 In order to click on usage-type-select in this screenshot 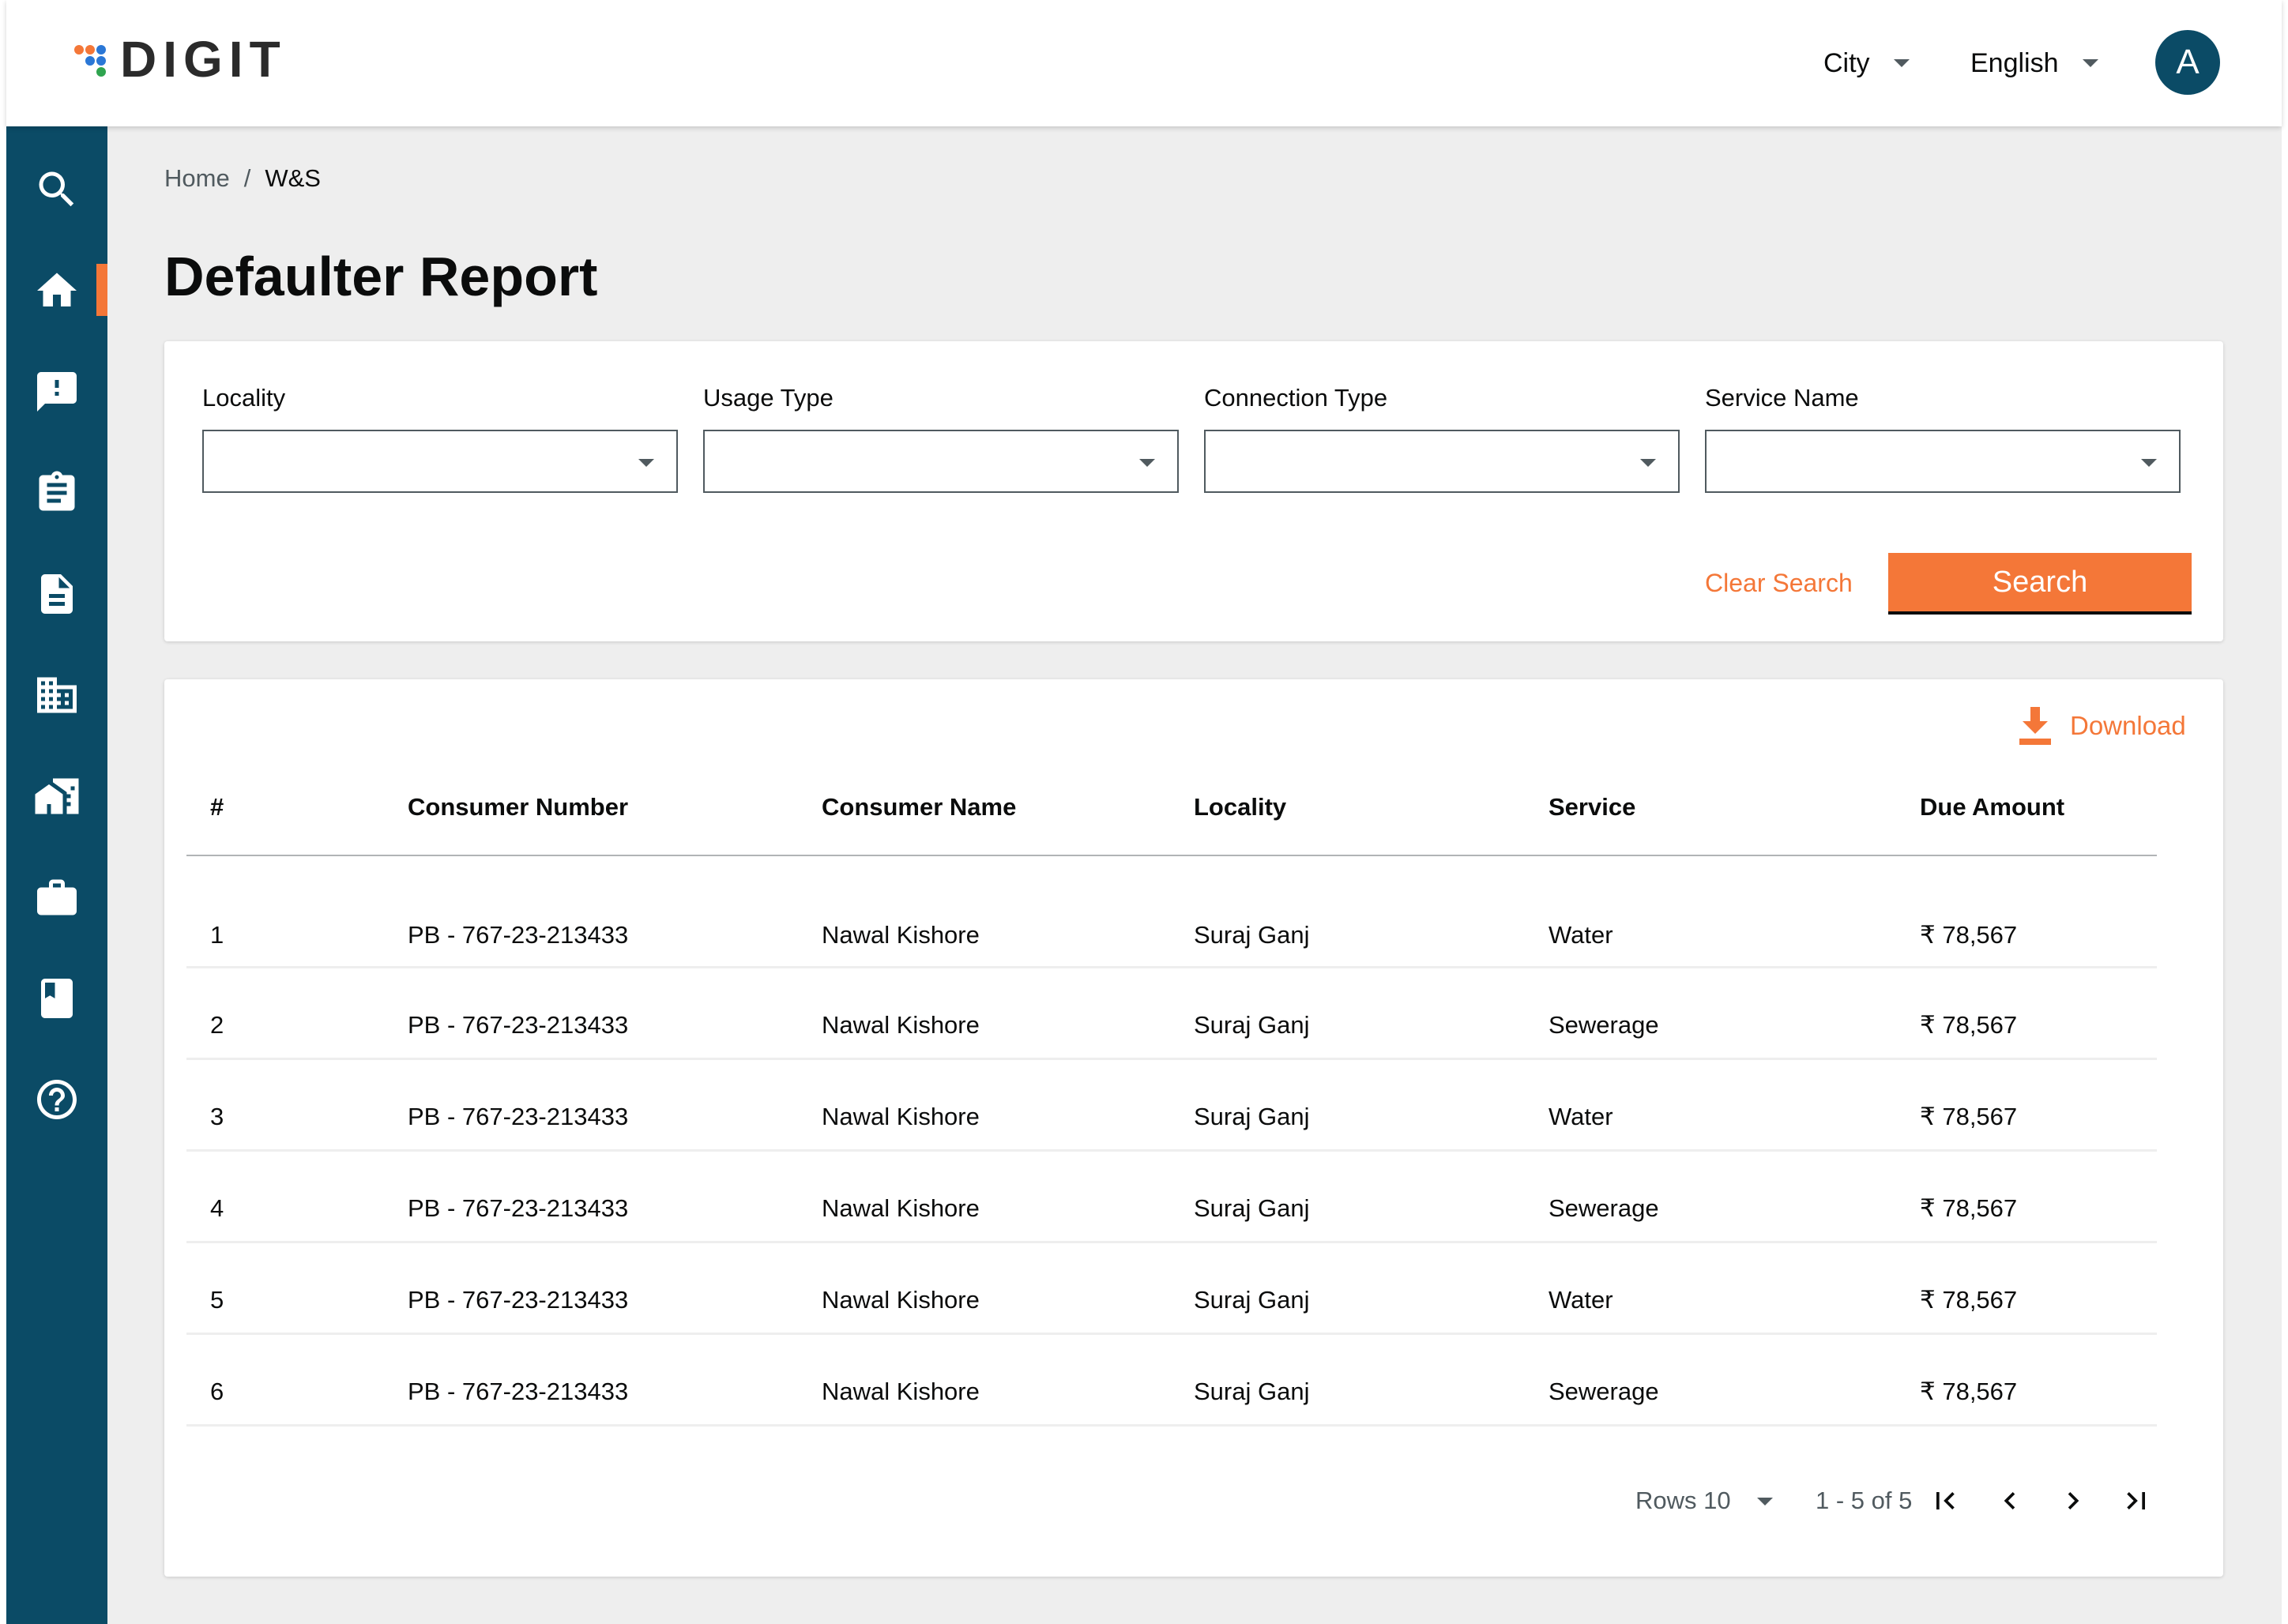, I will do `click(941, 461)`.